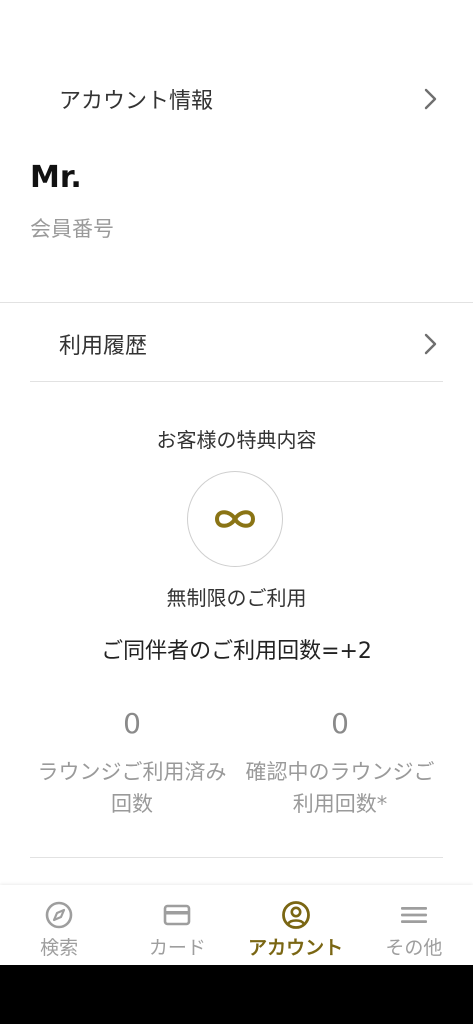 Image resolution: width=473 pixels, height=1024 pixels. I want to click on lounge-pending-count: 0, so click(340, 723).